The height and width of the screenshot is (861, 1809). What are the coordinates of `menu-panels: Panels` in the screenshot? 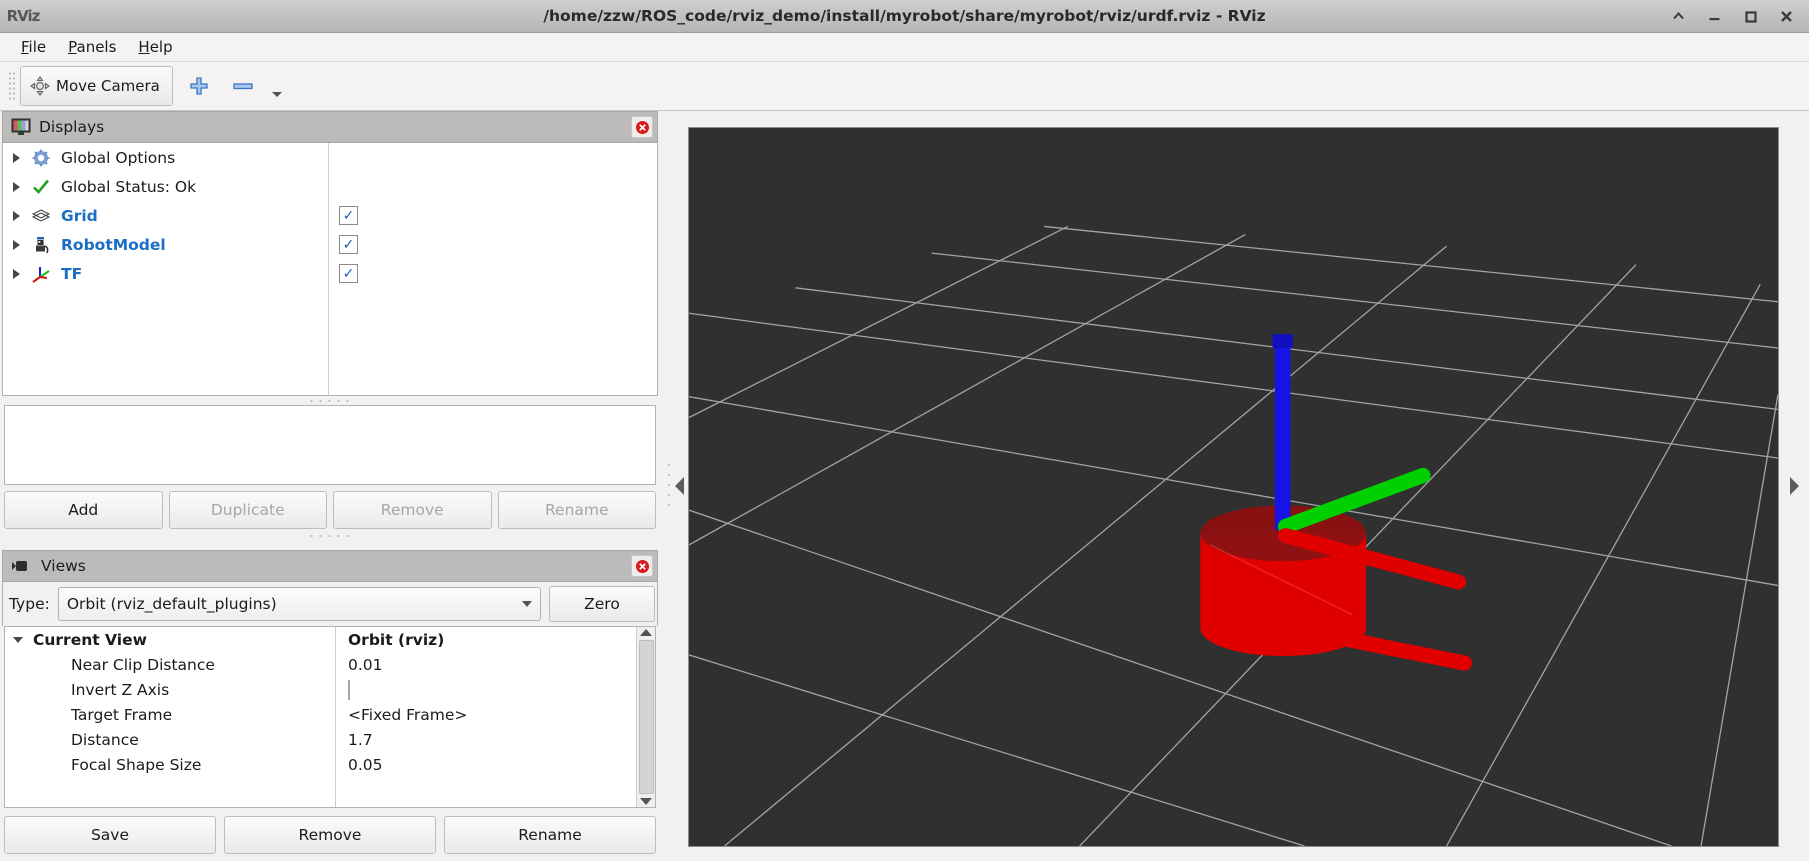 It's located at (92, 47).